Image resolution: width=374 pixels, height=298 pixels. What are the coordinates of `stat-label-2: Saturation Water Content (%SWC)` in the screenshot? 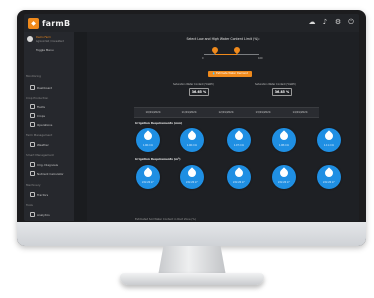 It's located at (276, 84).